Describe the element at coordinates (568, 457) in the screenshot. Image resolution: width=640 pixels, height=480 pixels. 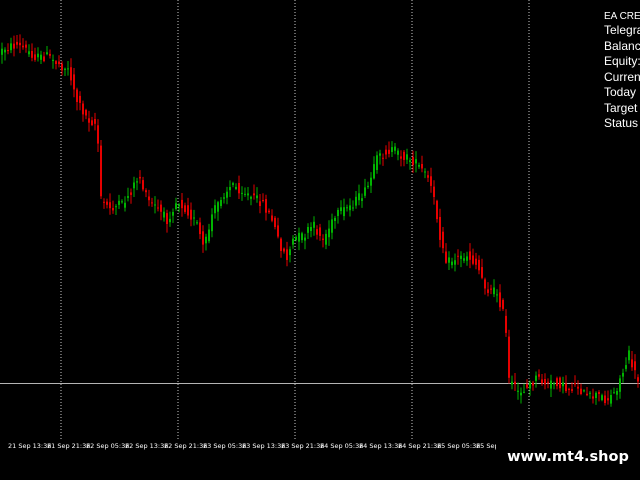
I see `watermark-text: www.mt4.shop` at that location.